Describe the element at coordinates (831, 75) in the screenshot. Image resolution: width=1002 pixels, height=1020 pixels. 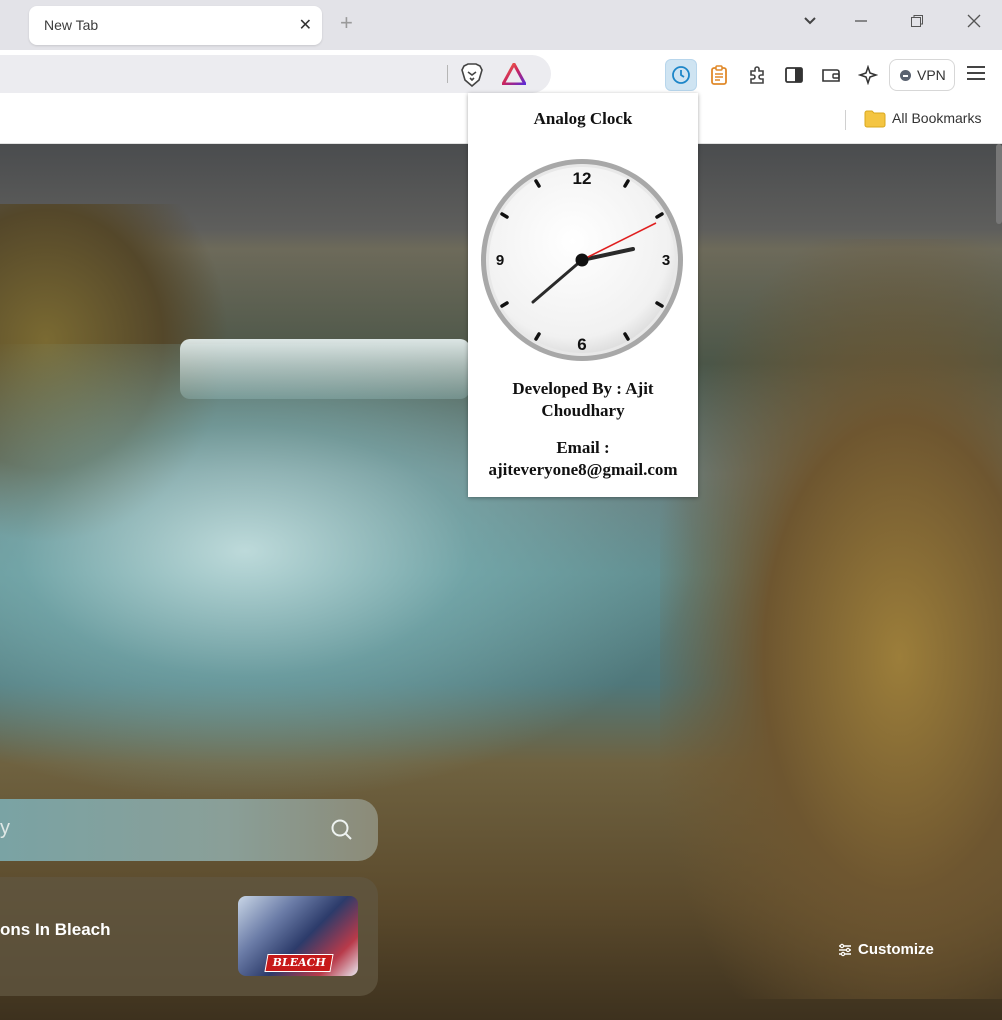
I see `wallet-icon` at that location.